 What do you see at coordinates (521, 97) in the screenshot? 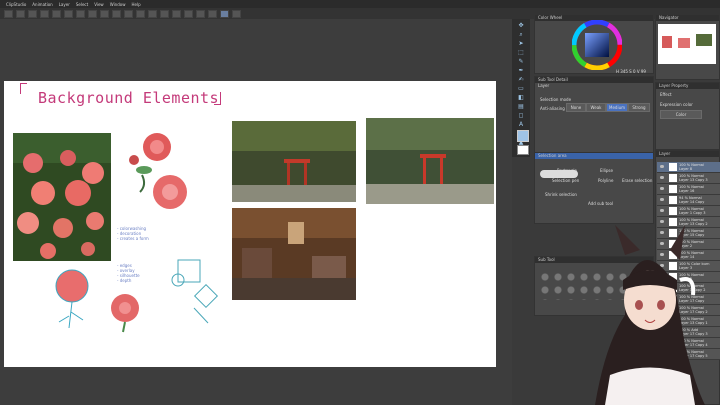
I see `fill-tool-icon: ◧` at bounding box center [521, 97].